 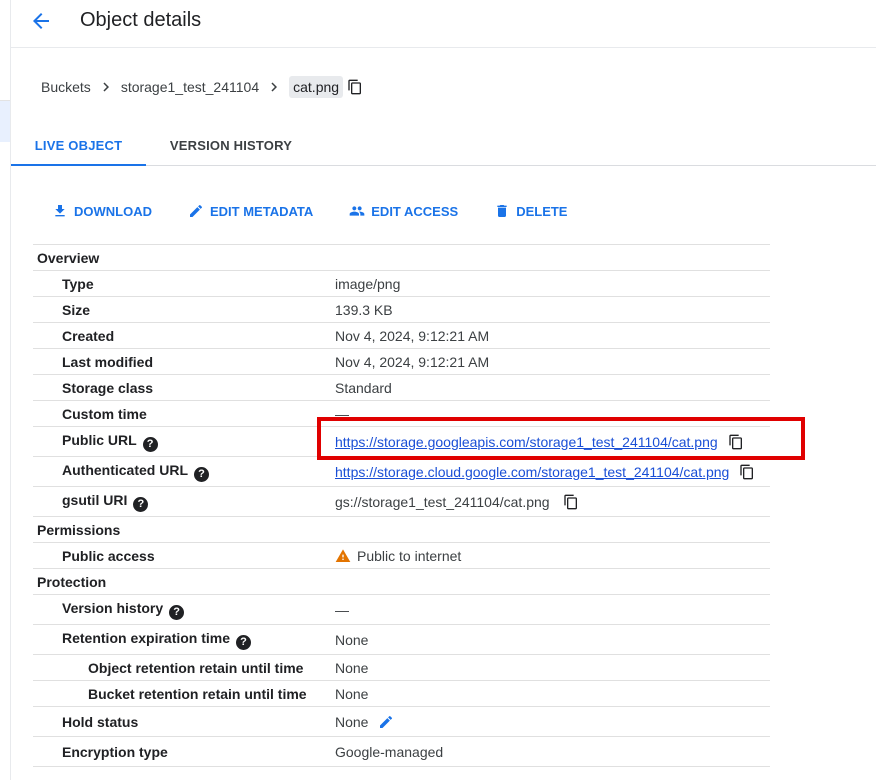 What do you see at coordinates (113, 607) in the screenshot?
I see `version-history-label: Version history` at bounding box center [113, 607].